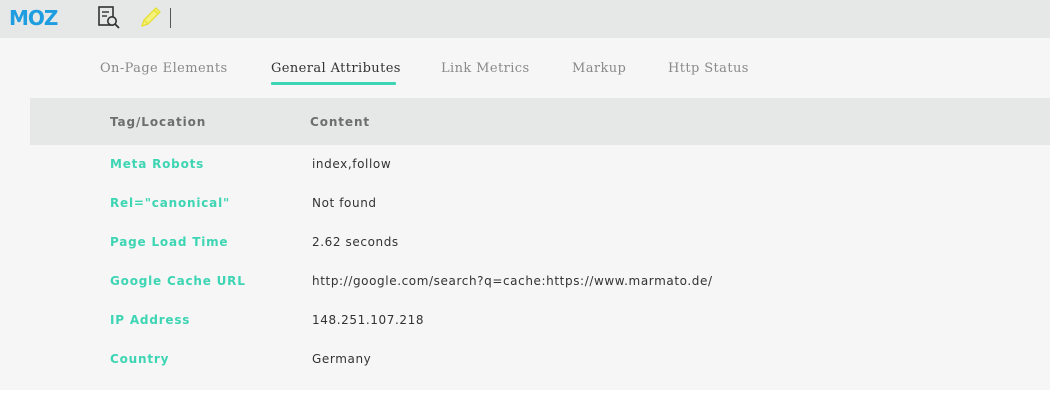 Image resolution: width=1050 pixels, height=396 pixels. What do you see at coordinates (525, 203) in the screenshot?
I see `table-row: Rel="canonical" Not found` at bounding box center [525, 203].